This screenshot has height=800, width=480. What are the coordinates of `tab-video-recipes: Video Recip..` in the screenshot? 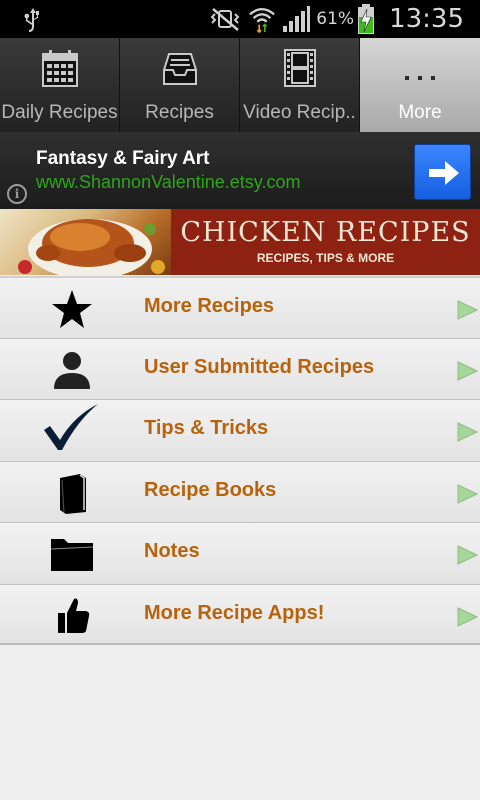 It's located at (300, 85).